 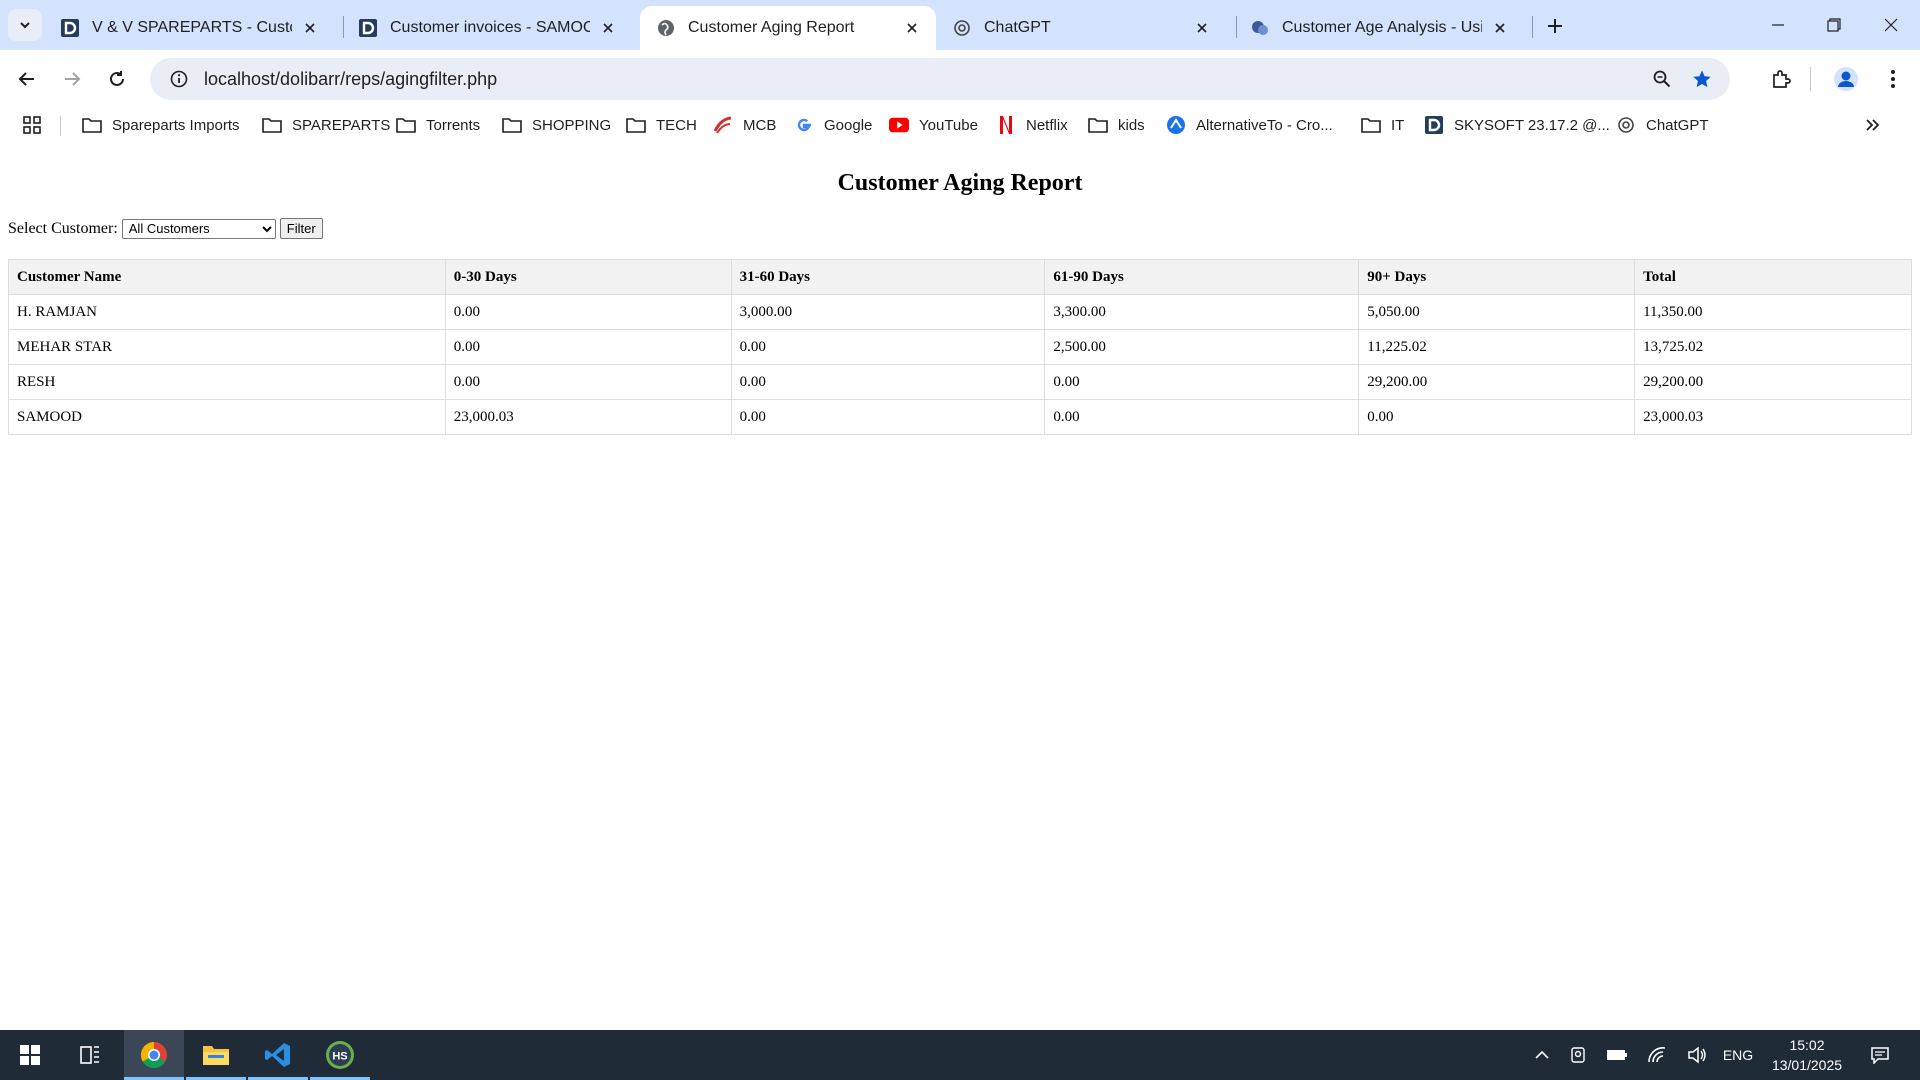 I want to click on restore-button, so click(x=1834, y=25).